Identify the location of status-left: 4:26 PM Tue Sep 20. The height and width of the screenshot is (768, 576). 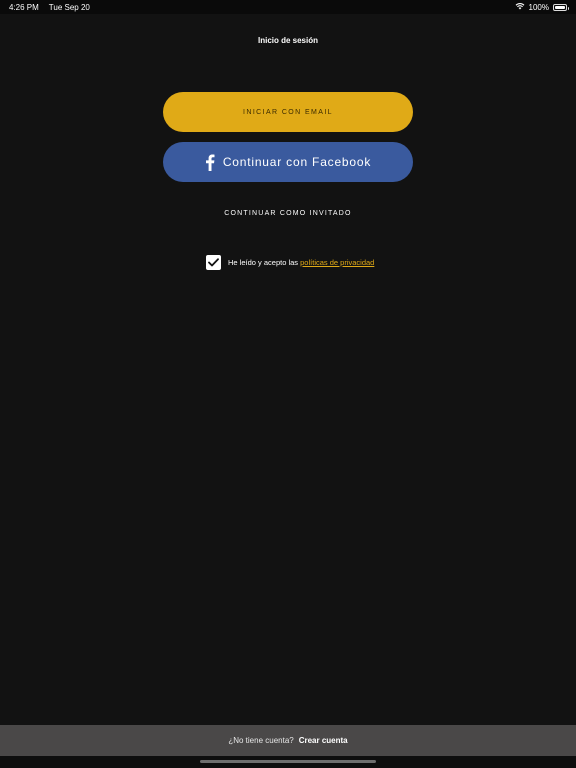
(49, 7).